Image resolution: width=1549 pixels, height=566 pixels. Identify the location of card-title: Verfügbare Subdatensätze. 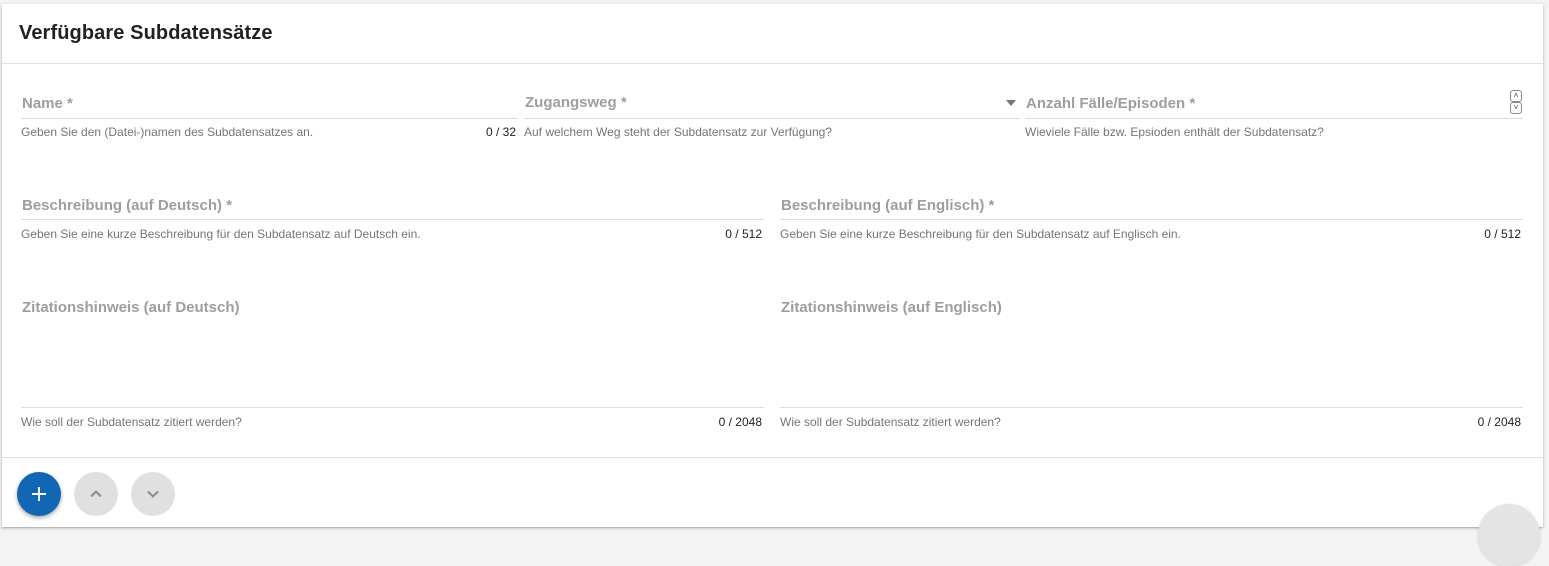
(146, 33).